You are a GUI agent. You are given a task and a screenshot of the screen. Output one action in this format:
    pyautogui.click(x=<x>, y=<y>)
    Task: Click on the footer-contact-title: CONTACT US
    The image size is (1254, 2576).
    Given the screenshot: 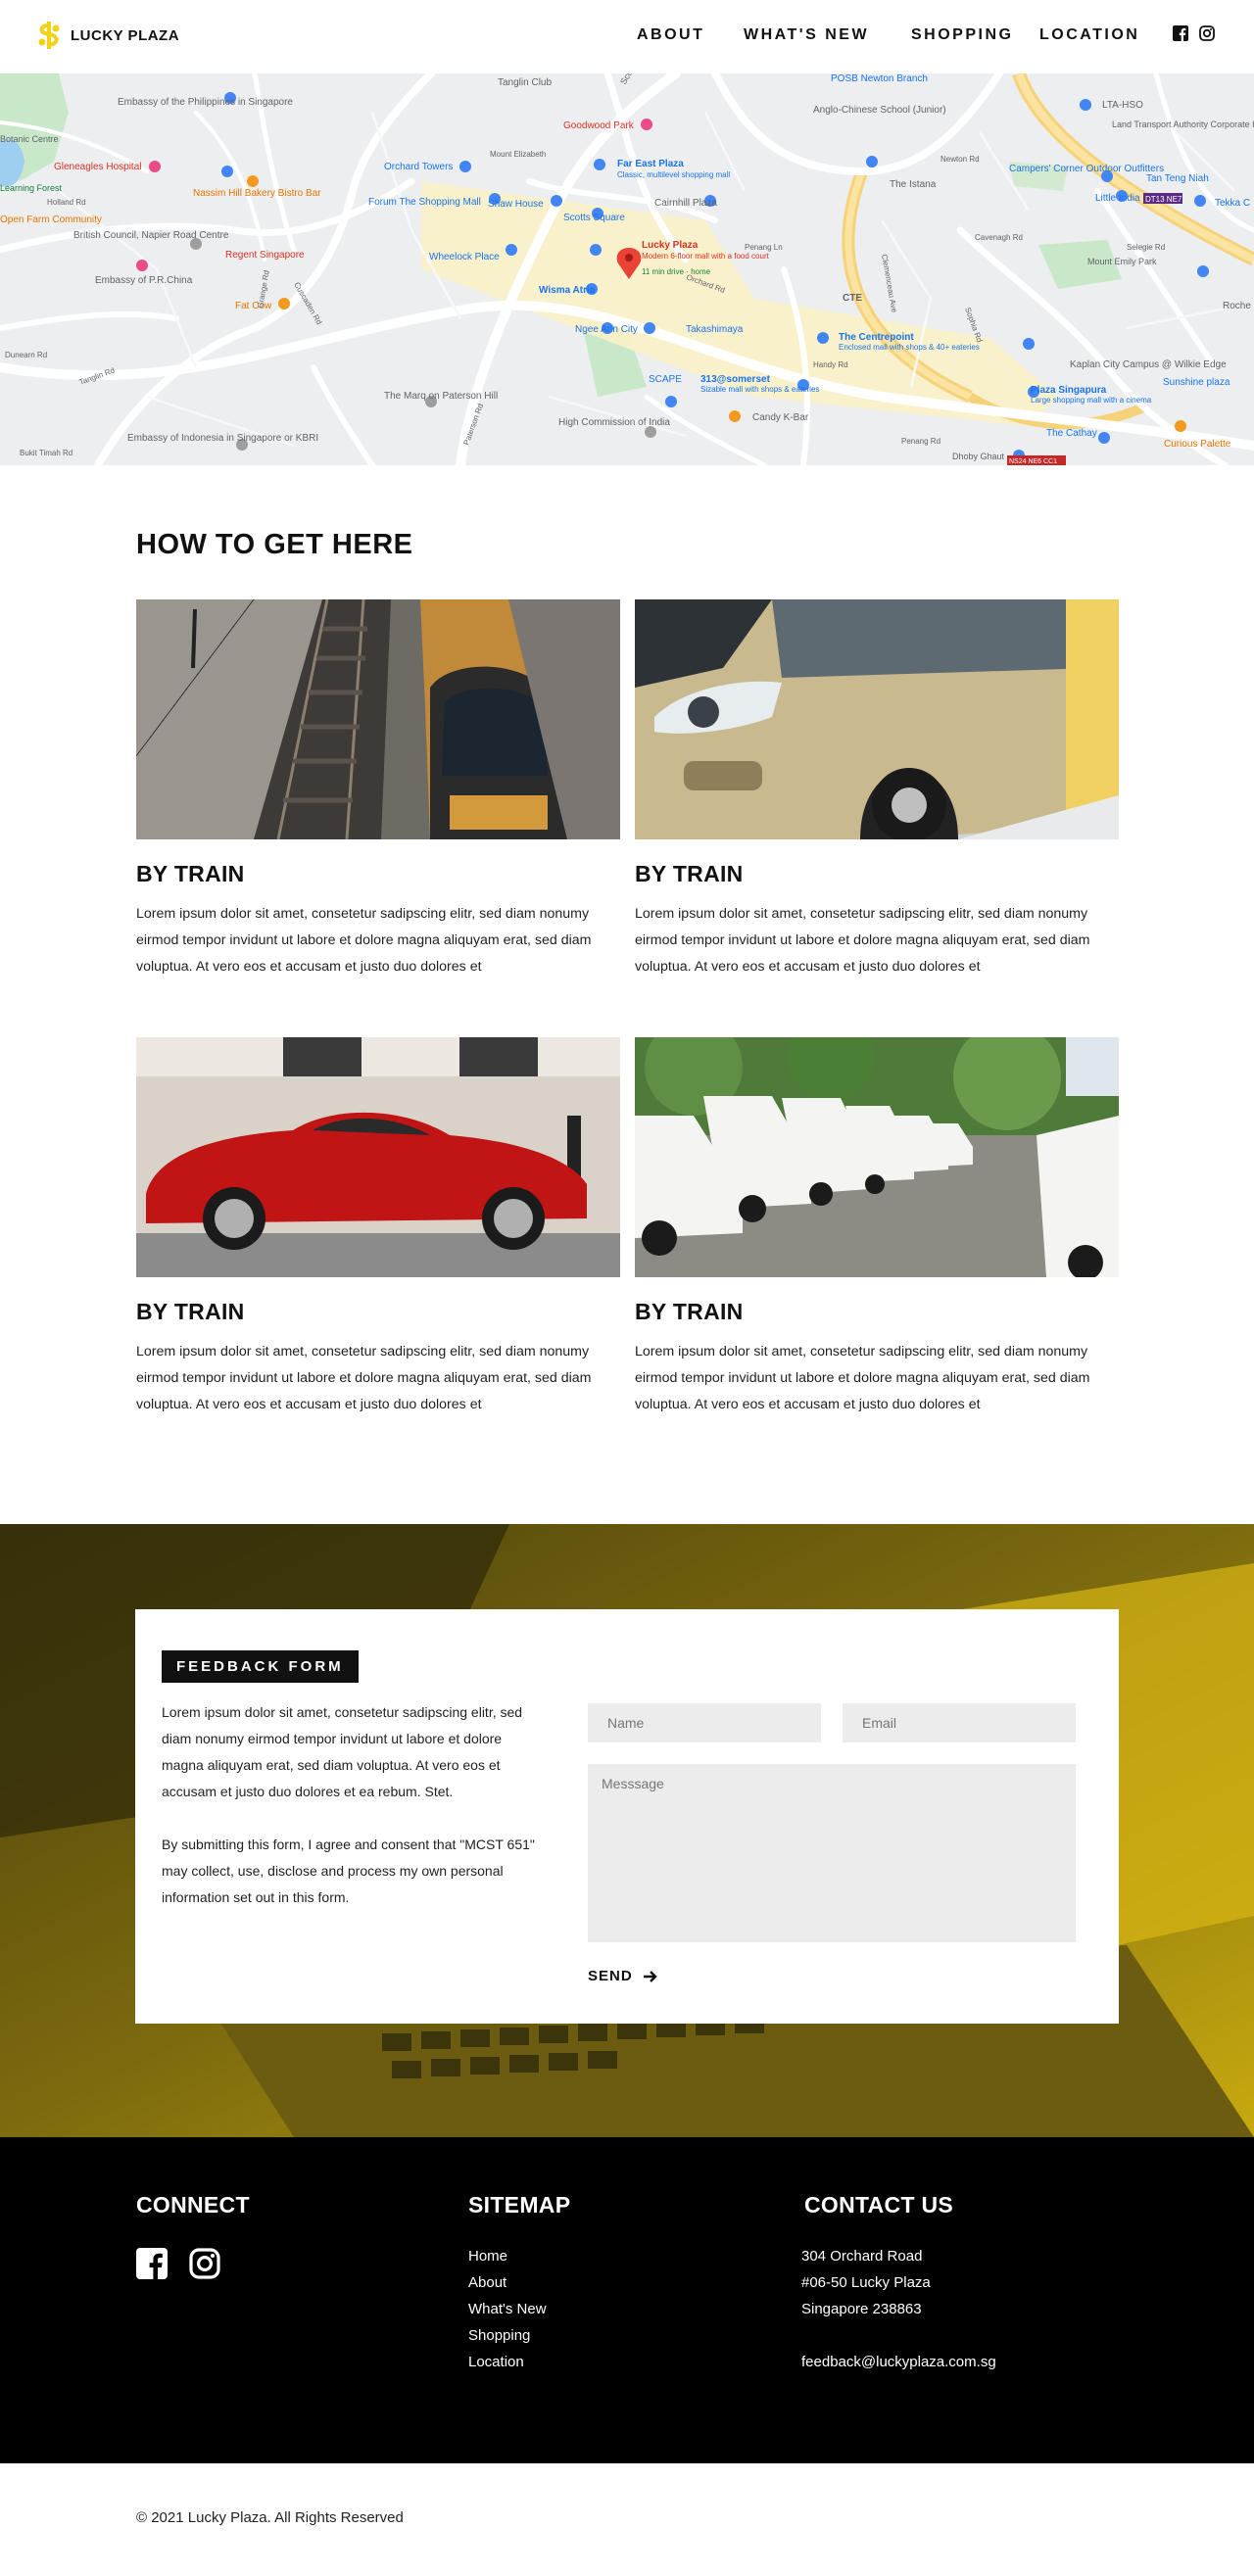 What is the action you would take?
    pyautogui.click(x=879, y=2205)
    